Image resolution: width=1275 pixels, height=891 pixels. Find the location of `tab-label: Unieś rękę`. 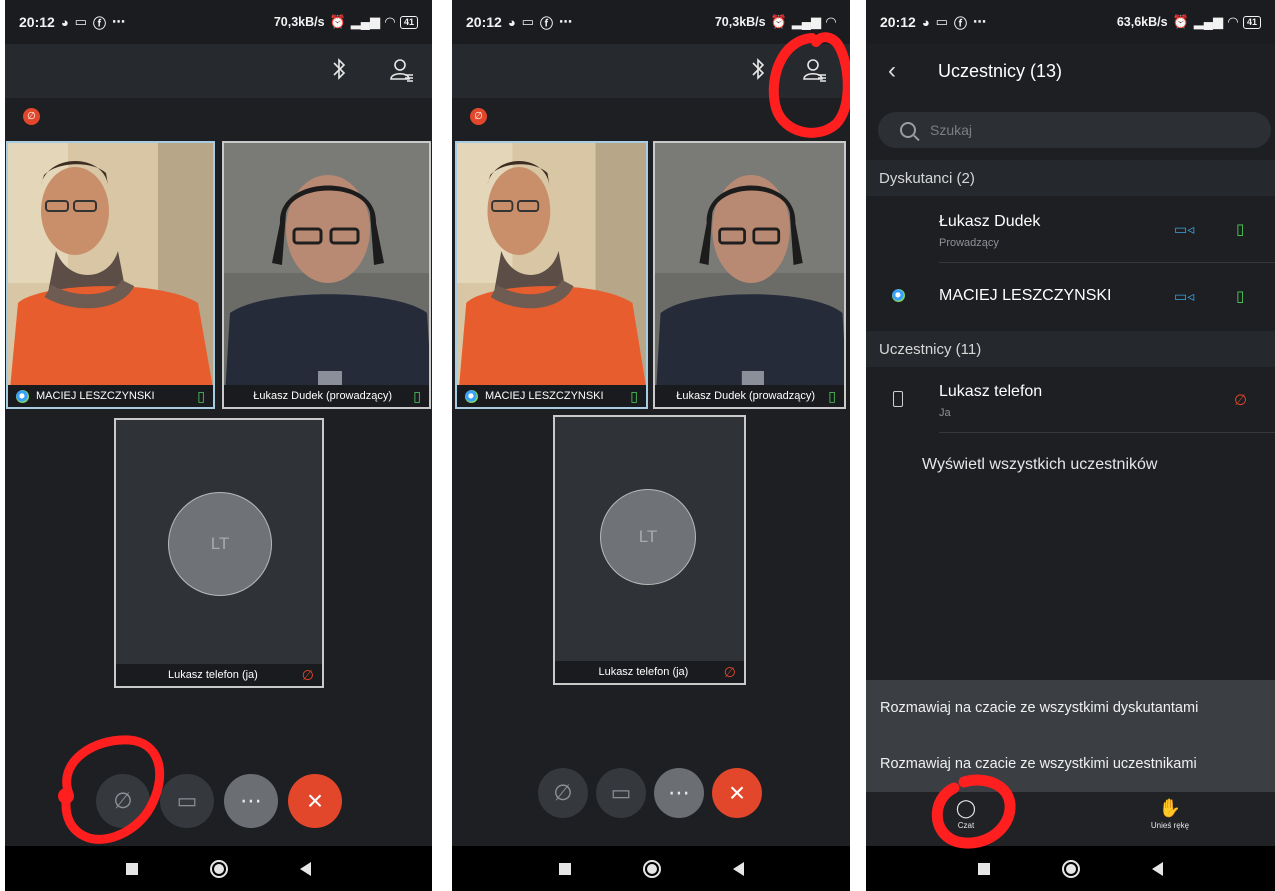

tab-label: Unieś rękę is located at coordinates (1170, 825).